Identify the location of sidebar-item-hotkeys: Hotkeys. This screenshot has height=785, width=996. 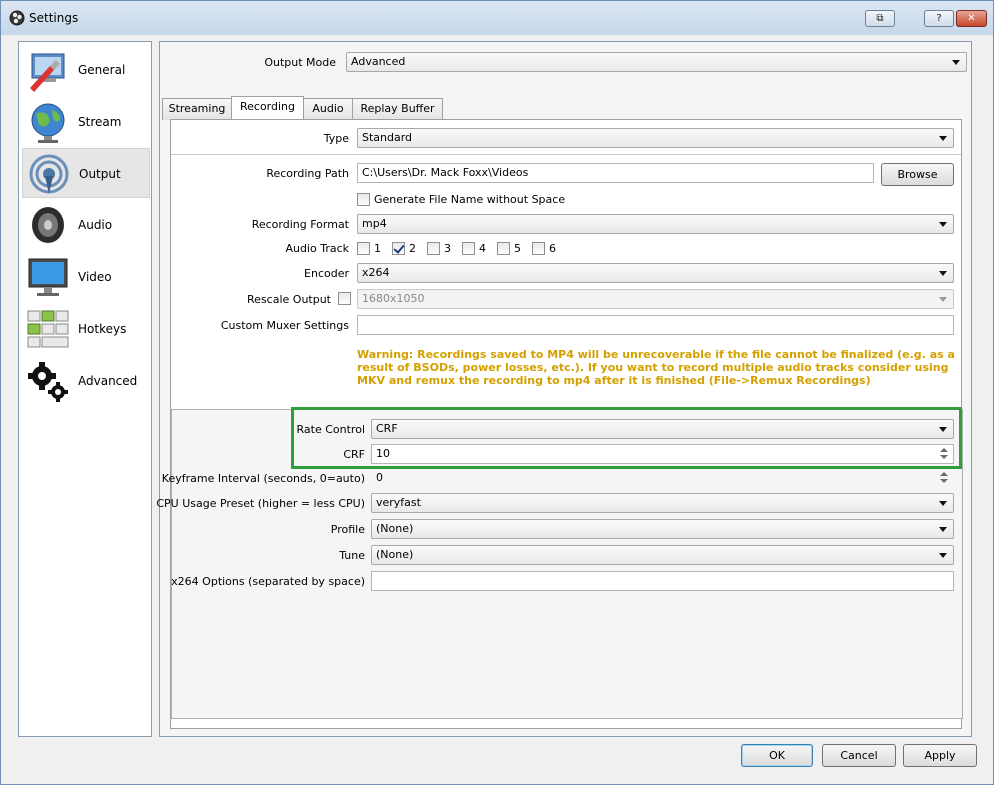
(86, 329).